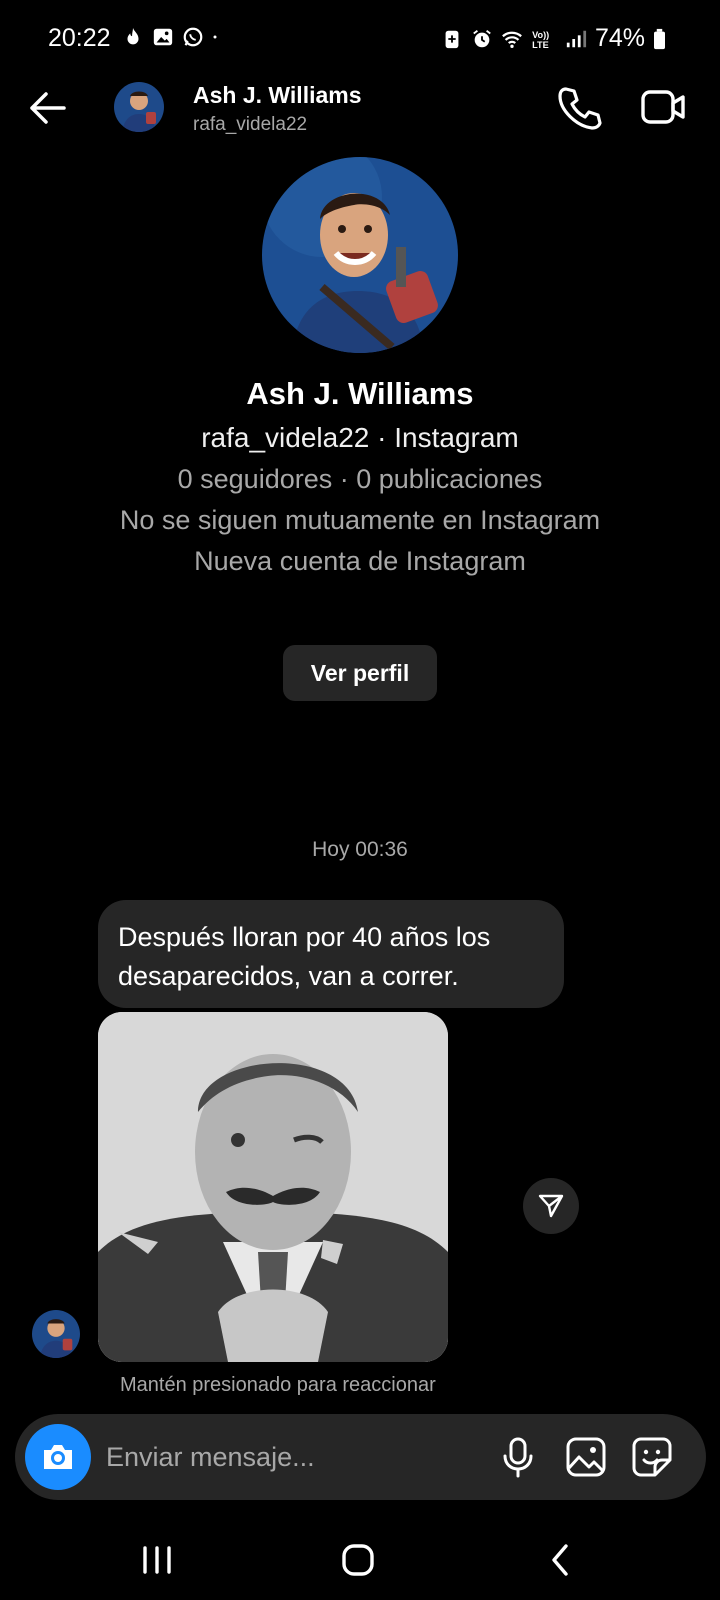 The width and height of the screenshot is (720, 1600). Describe the element at coordinates (163, 37) in the screenshot. I see `image-icon` at that location.